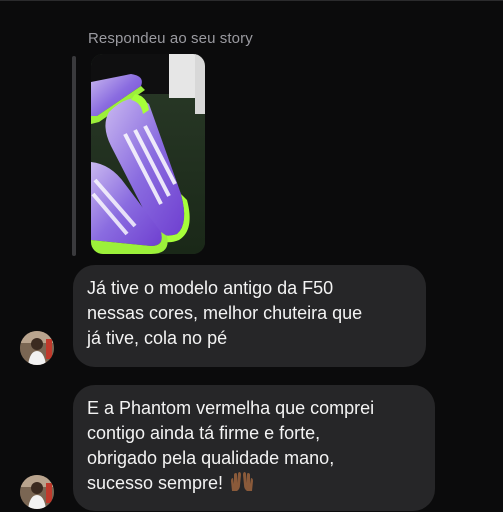  I want to click on message-text-line: E a Phantom vermelha que comprei, so click(231, 408).